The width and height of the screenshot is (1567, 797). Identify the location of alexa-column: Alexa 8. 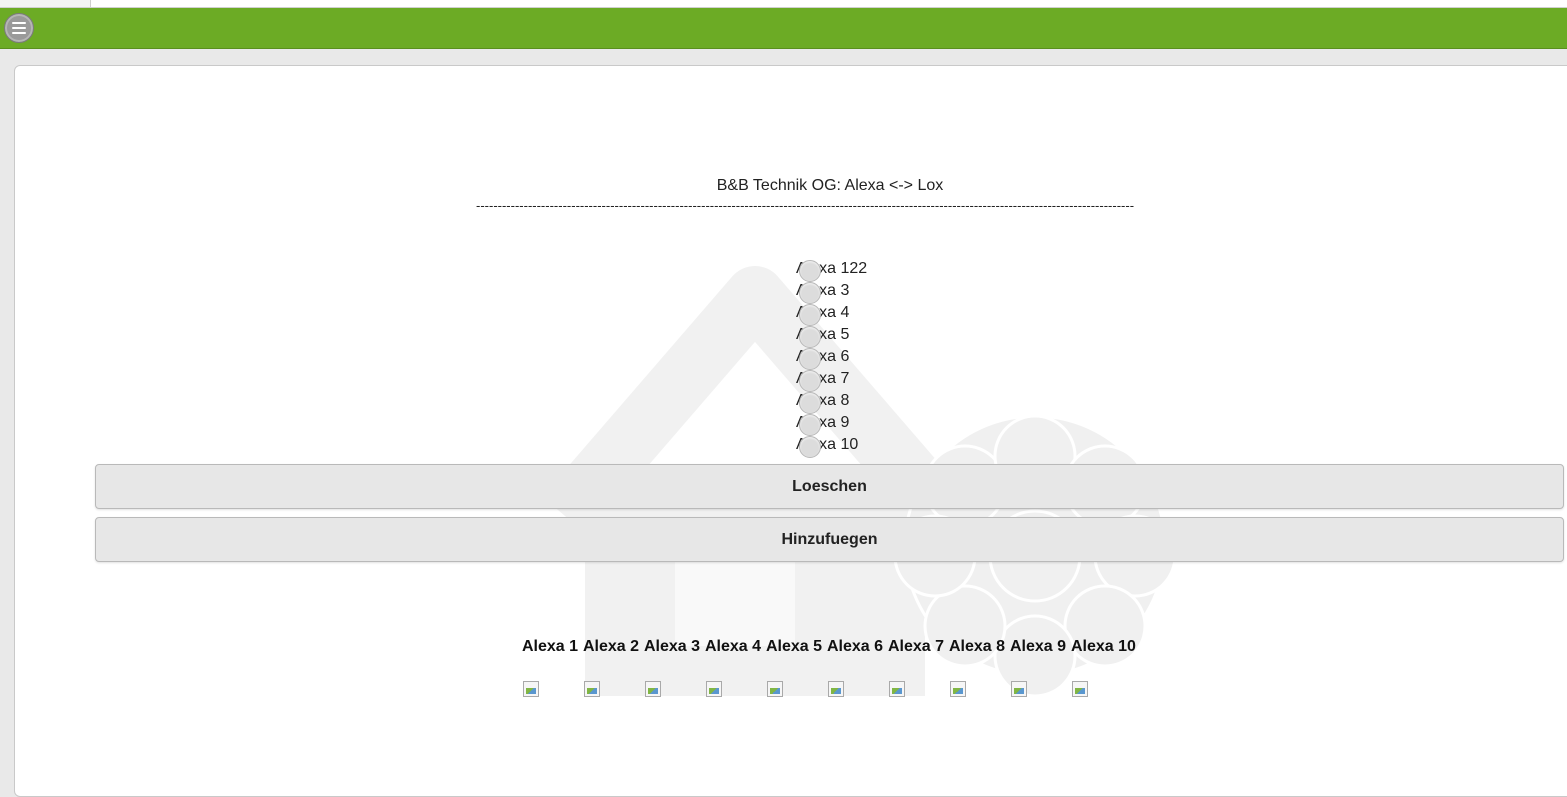
(979, 667).